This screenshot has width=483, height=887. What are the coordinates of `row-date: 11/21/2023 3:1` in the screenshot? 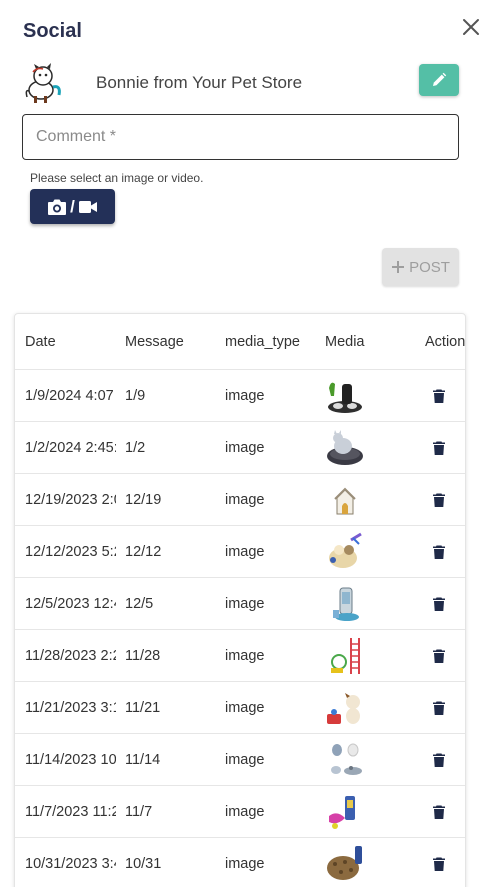 It's located at (70, 707).